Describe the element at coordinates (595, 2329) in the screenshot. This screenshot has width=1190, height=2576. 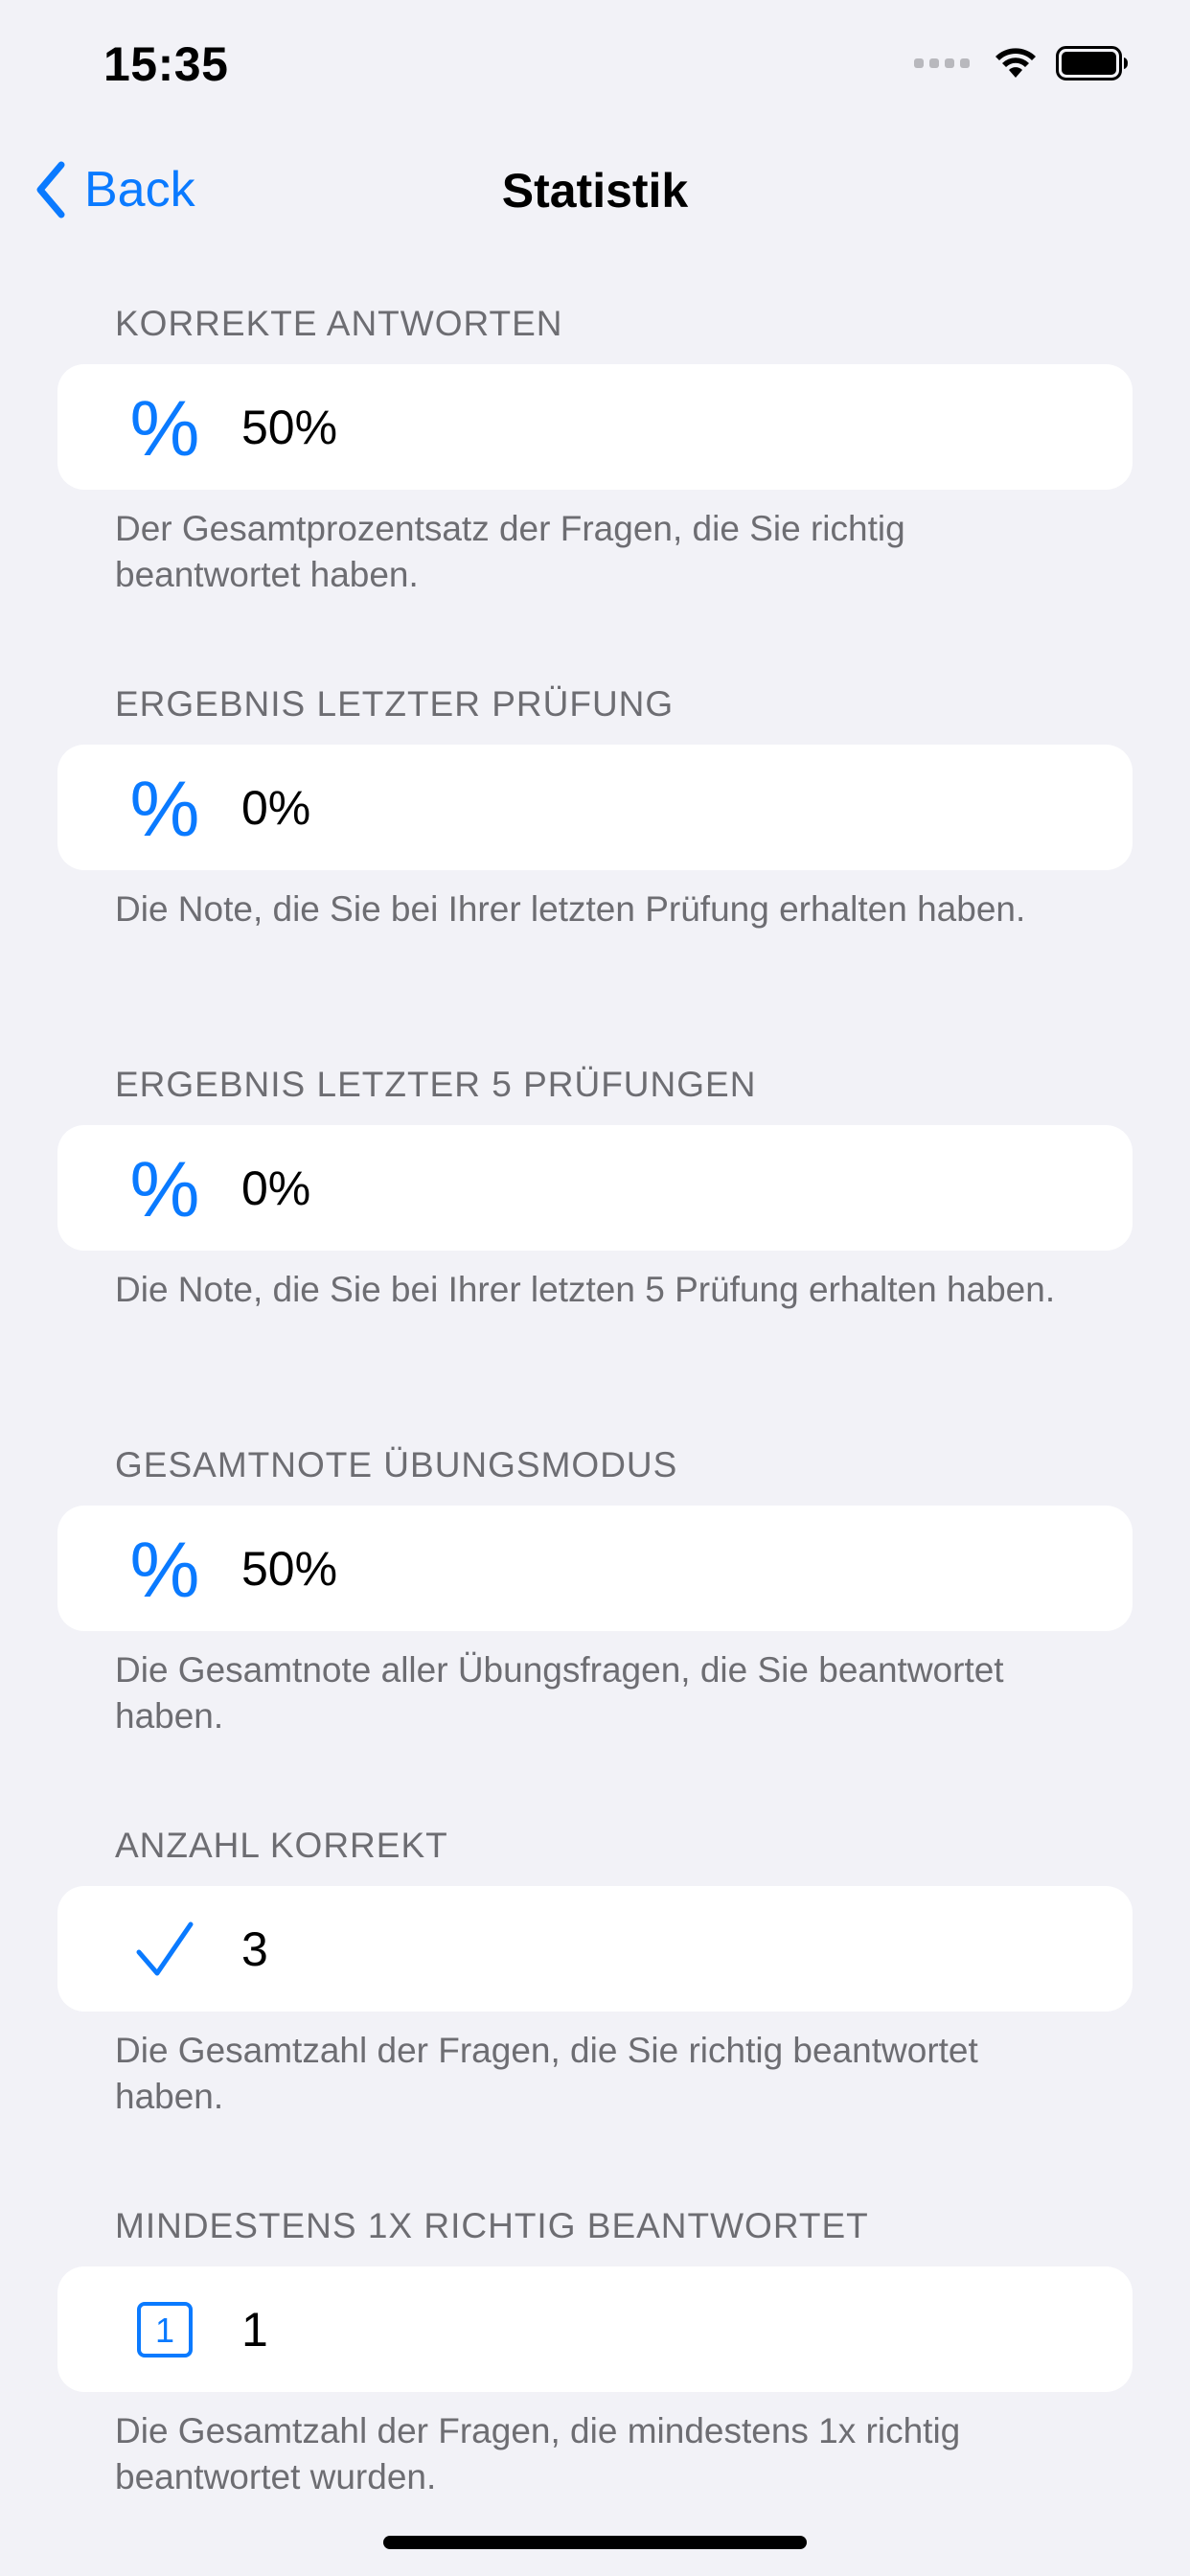
I see `stat-card: 1 1` at that location.